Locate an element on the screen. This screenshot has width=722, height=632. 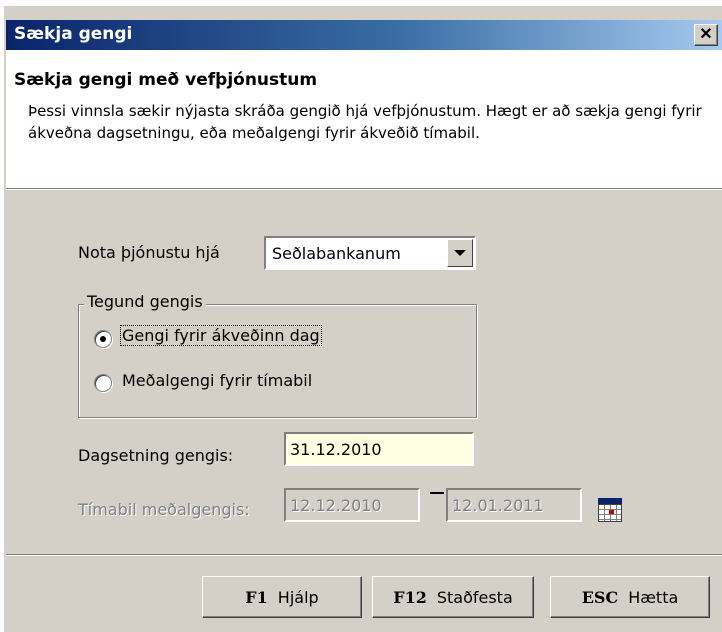
title-bar: Sækja gengi ✕ is located at coordinates (364, 35).